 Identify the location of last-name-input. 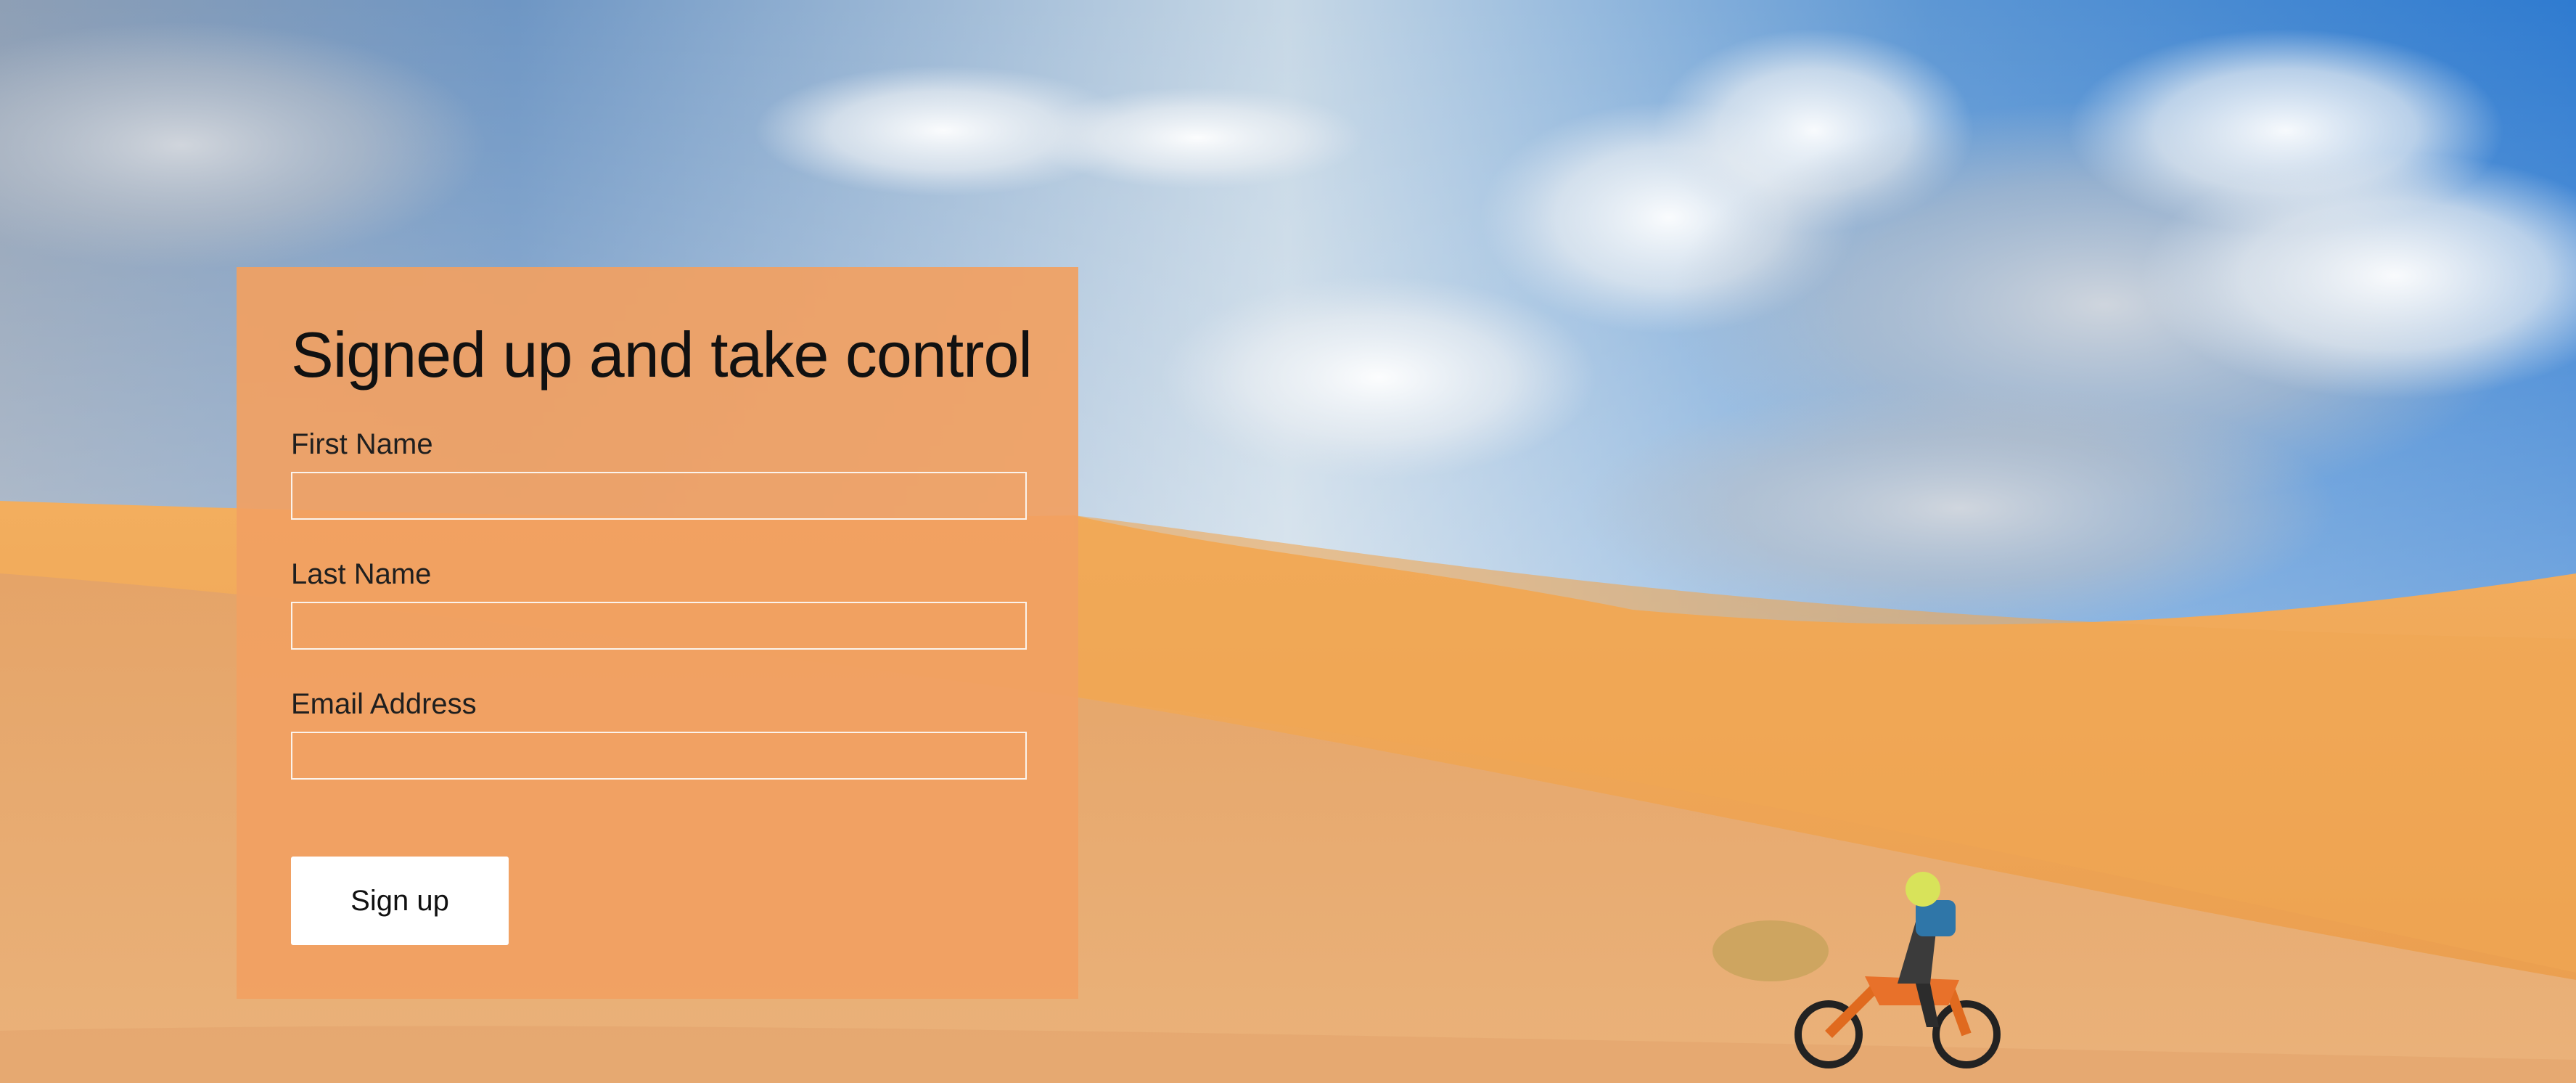
(659, 626).